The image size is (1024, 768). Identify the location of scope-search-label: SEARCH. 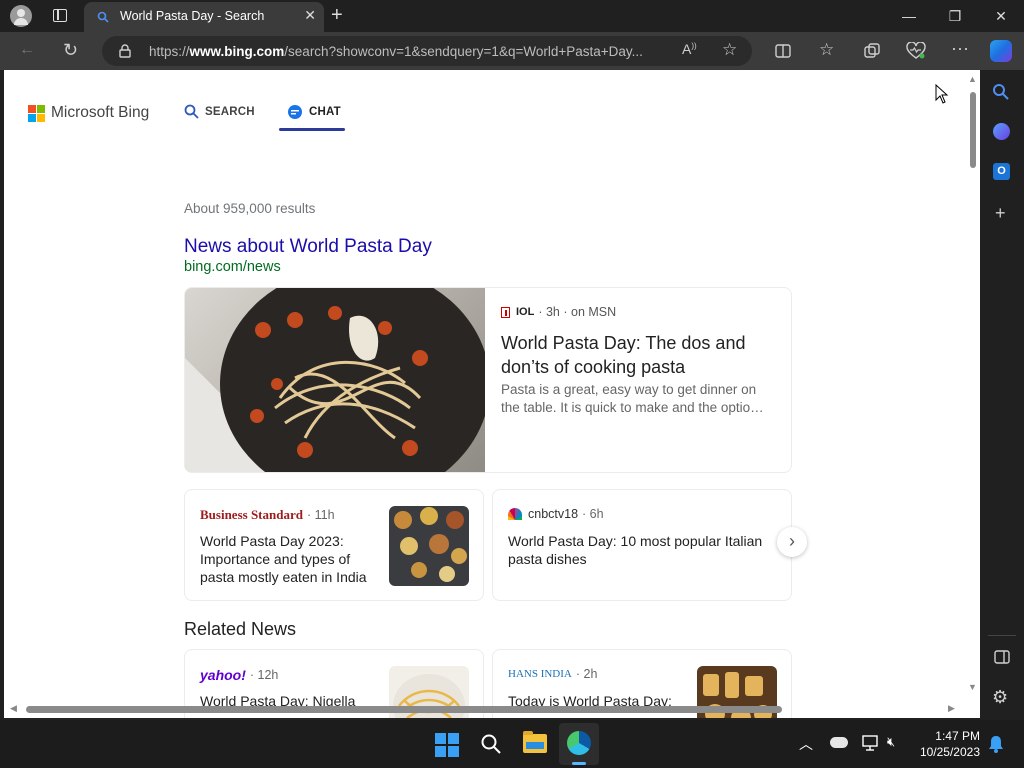
(230, 111).